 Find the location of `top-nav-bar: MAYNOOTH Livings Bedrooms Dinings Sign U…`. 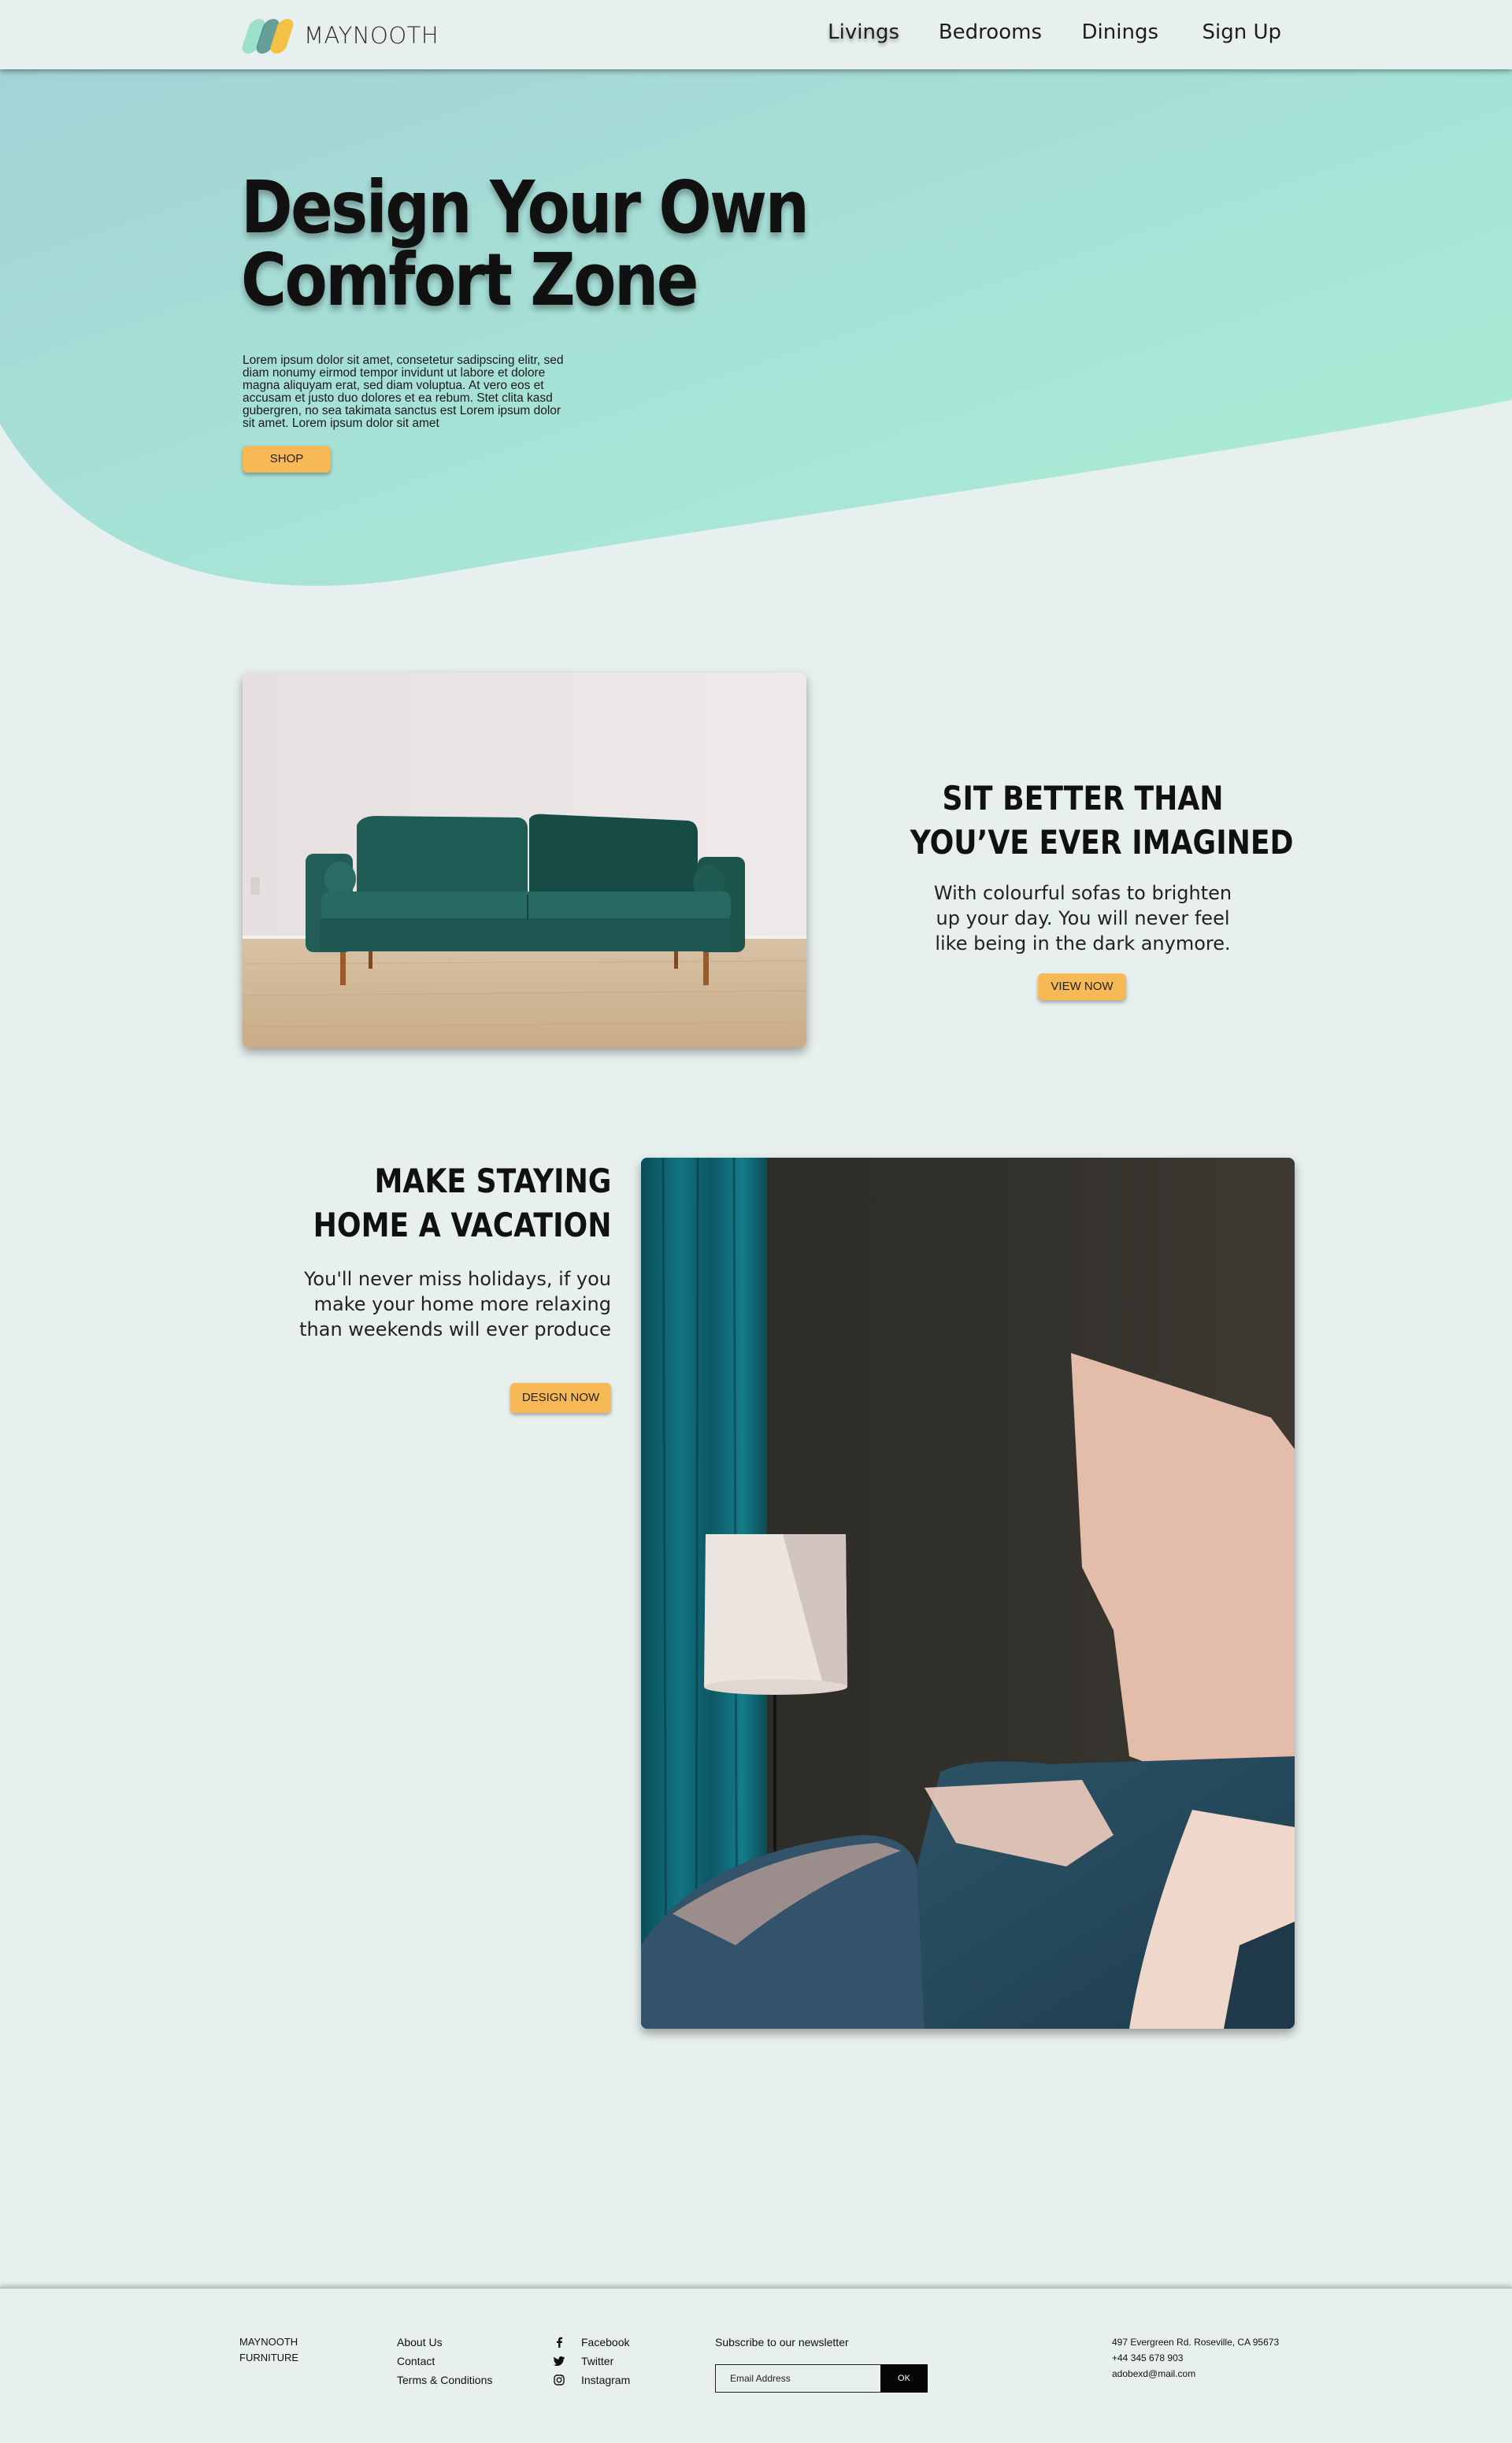

top-nav-bar: MAYNOOTH Livings Bedrooms Dinings Sign U… is located at coordinates (756, 34).